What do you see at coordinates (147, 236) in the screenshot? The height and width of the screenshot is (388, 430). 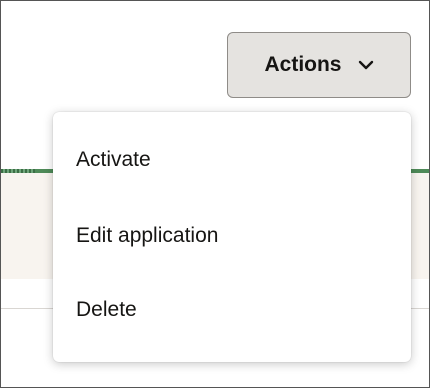 I see `menu-item-edit-application: Edit application` at bounding box center [147, 236].